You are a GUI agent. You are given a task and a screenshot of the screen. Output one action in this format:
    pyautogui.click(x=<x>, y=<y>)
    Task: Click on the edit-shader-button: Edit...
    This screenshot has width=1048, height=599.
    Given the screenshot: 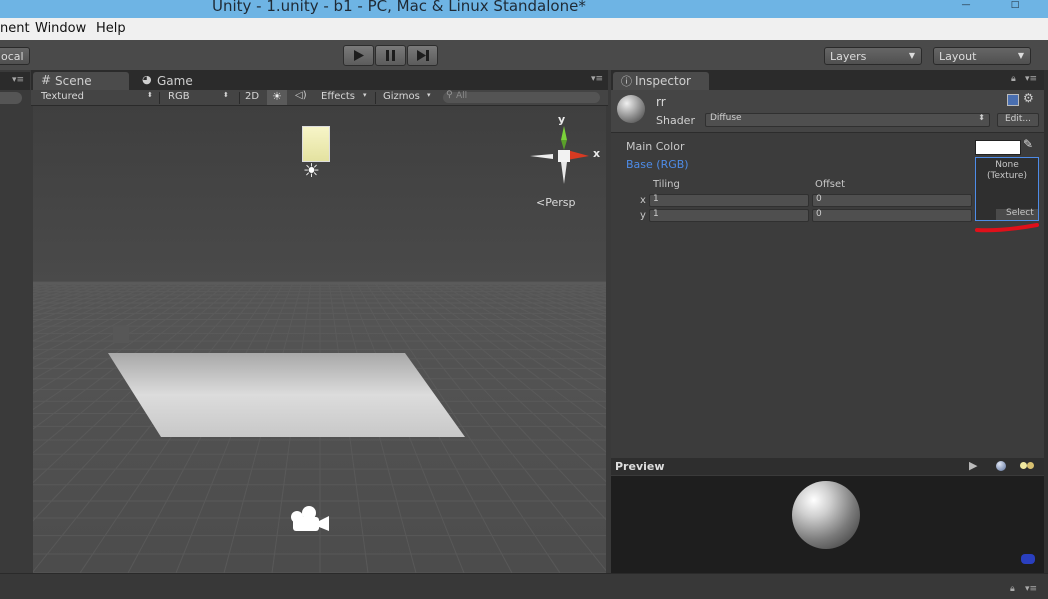 What is the action you would take?
    pyautogui.click(x=1018, y=120)
    